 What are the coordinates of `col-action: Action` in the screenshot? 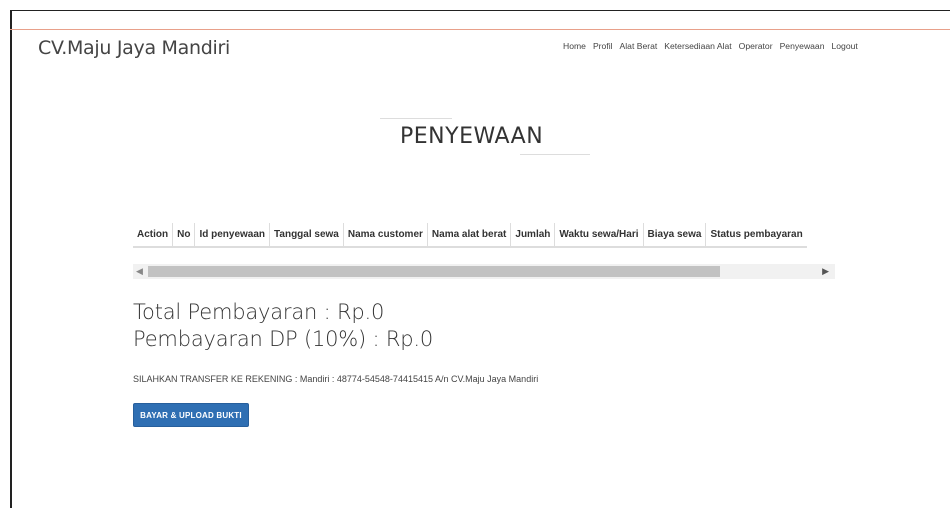 It's located at (153, 235).